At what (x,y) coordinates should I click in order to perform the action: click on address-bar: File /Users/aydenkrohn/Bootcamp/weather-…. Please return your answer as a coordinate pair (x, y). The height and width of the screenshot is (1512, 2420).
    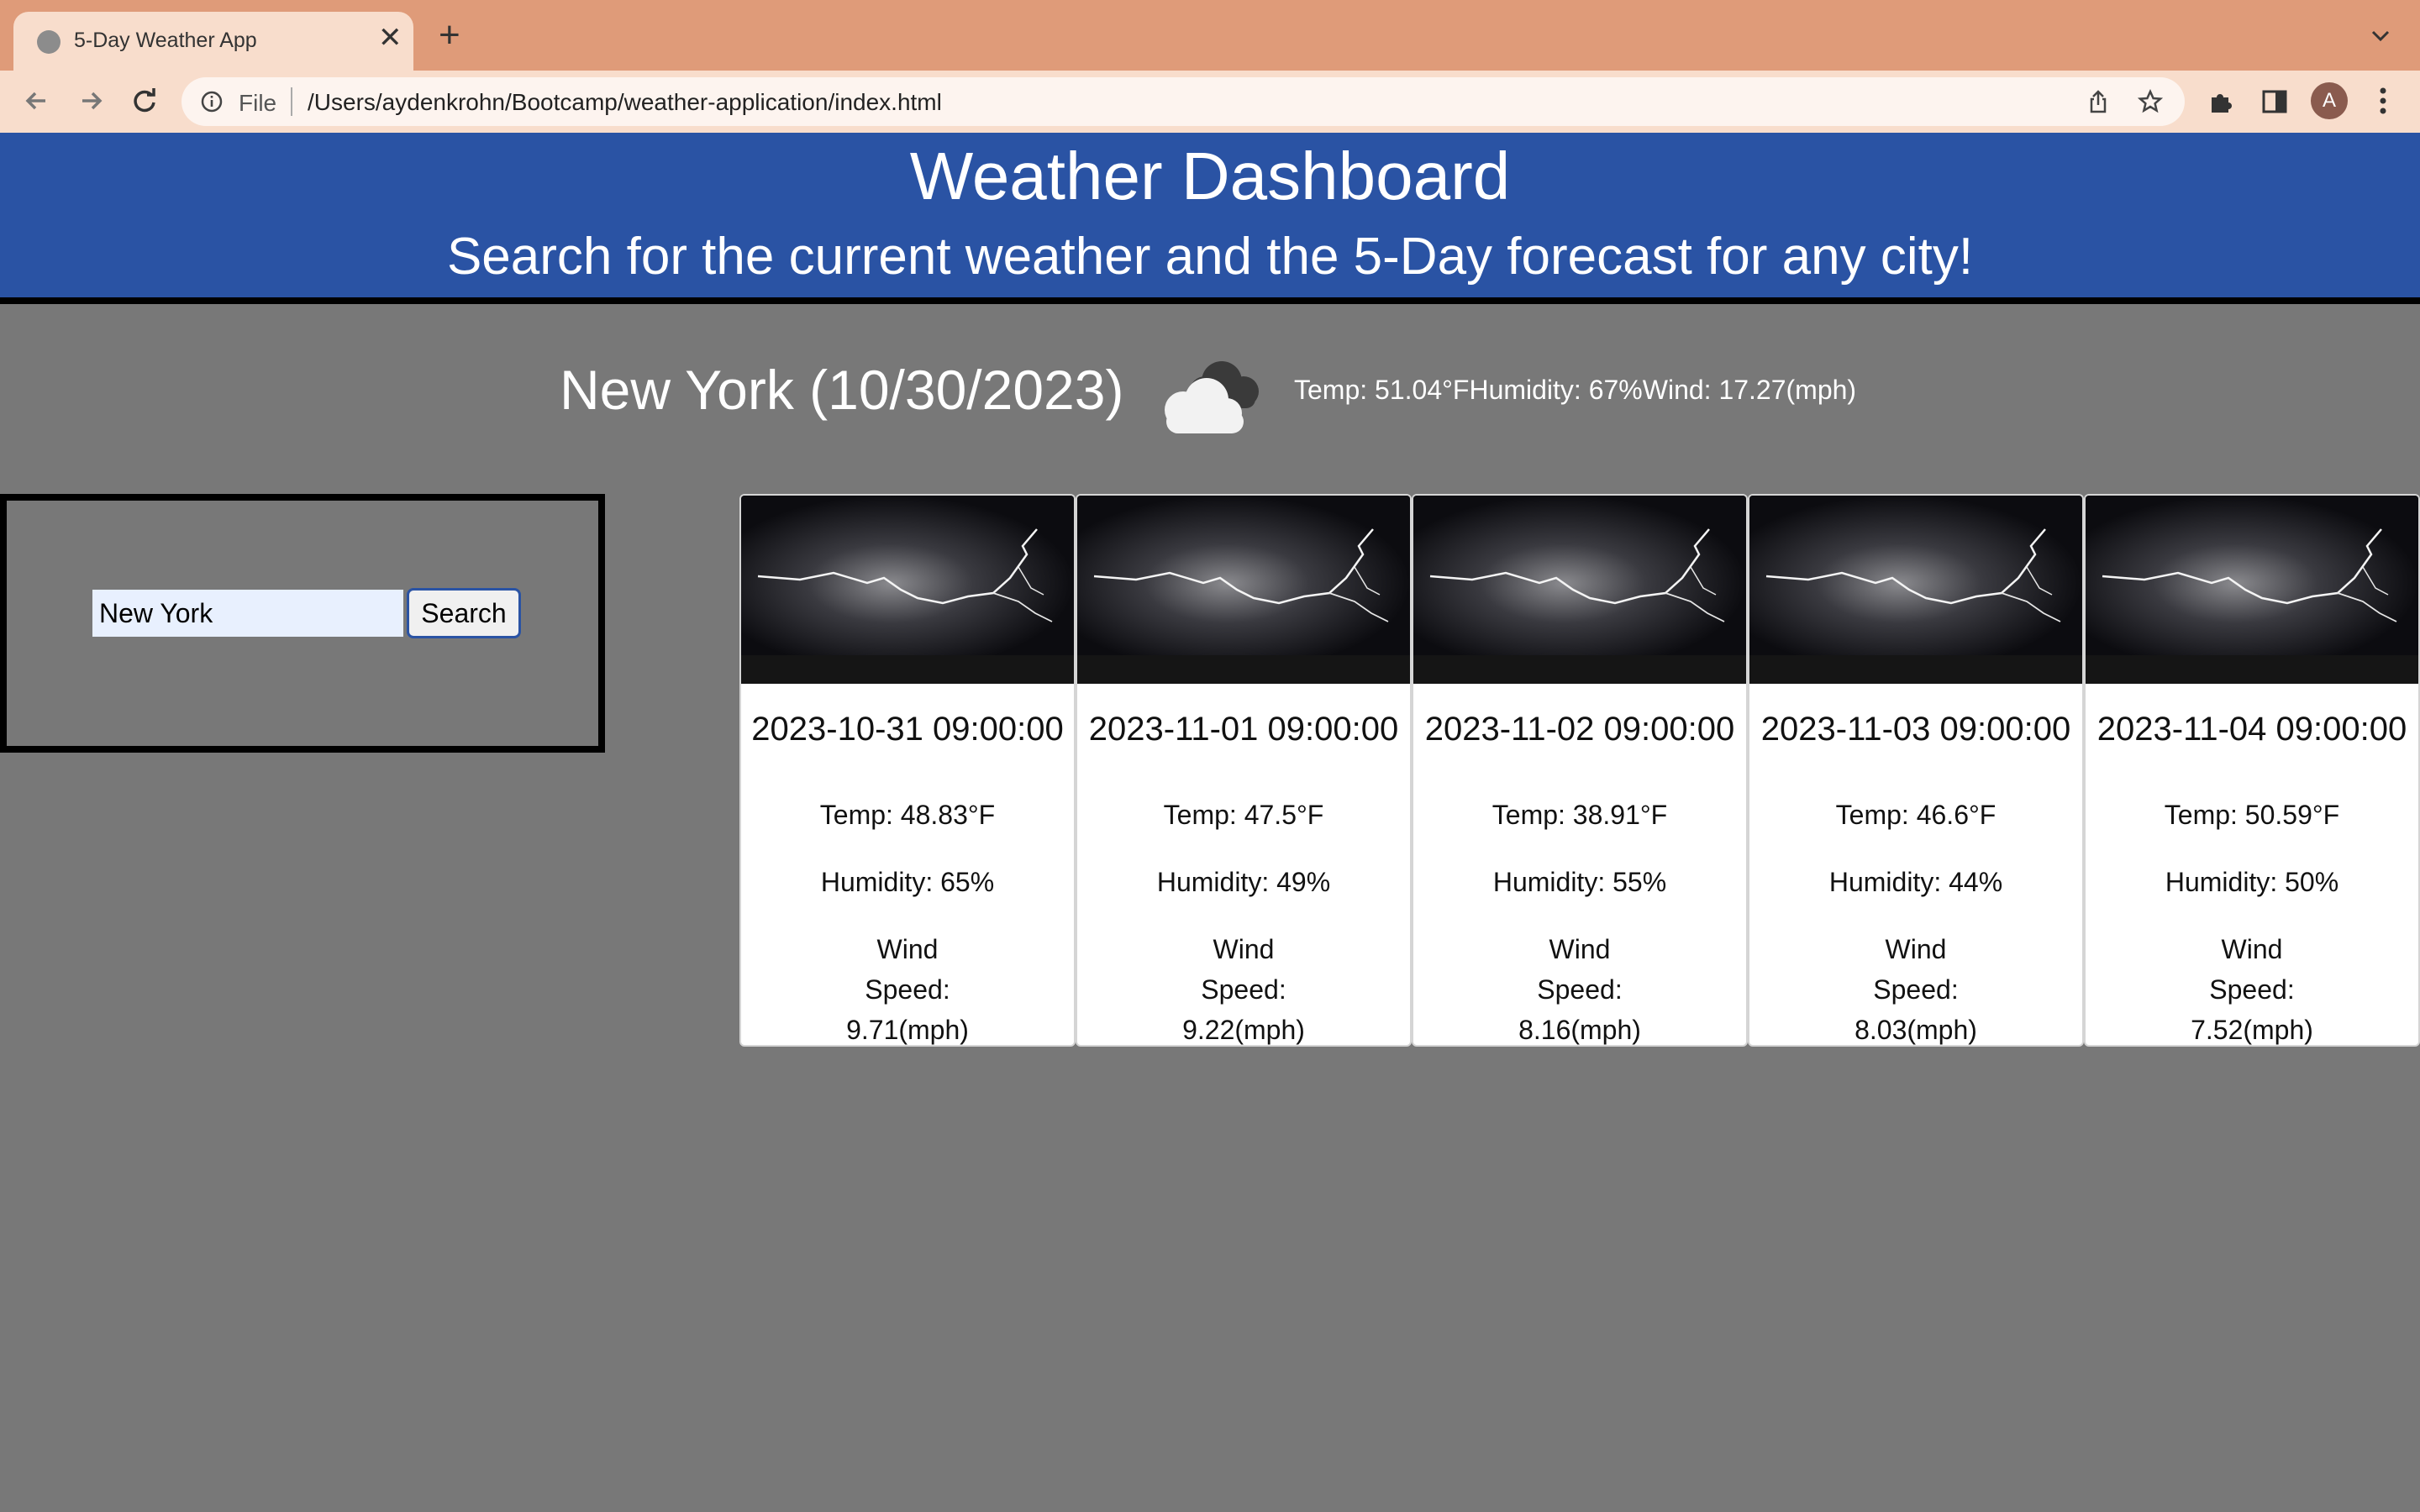
    Looking at the image, I should click on (1183, 101).